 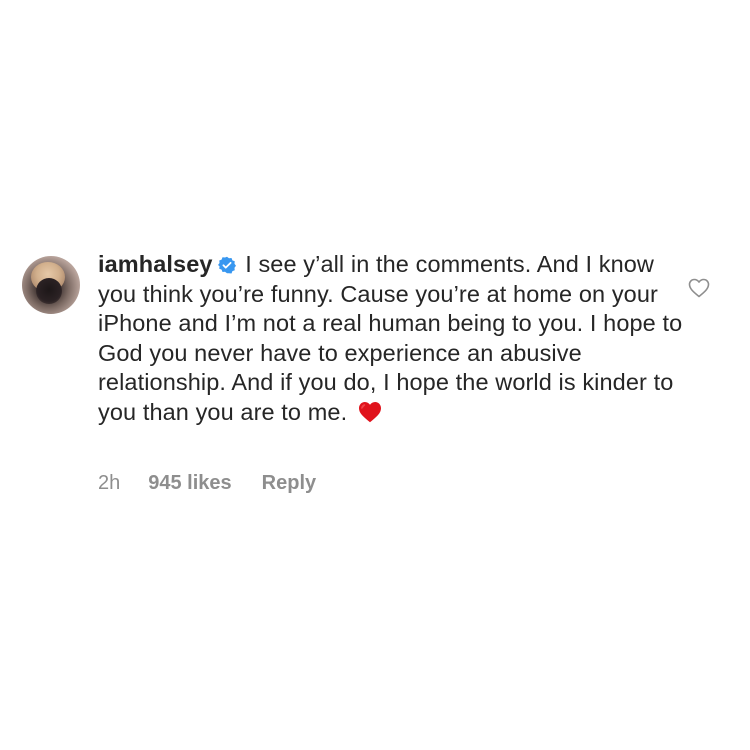 What do you see at coordinates (370, 412) in the screenshot?
I see `red-heart-emoji-icon` at bounding box center [370, 412].